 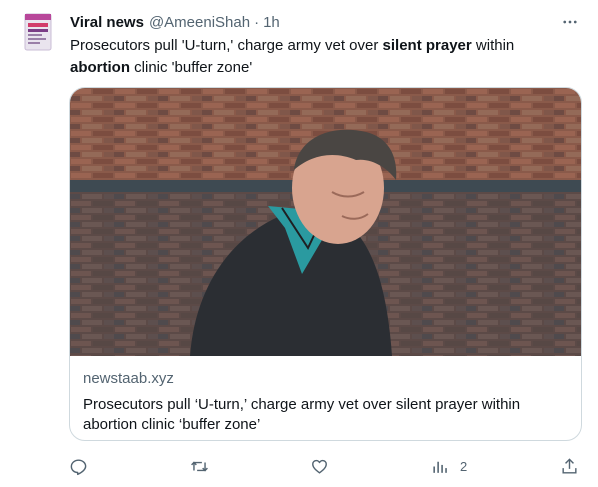 What do you see at coordinates (324, 22) in the screenshot?
I see `tweet-header: Viral news @AmeeniShah · 1h` at bounding box center [324, 22].